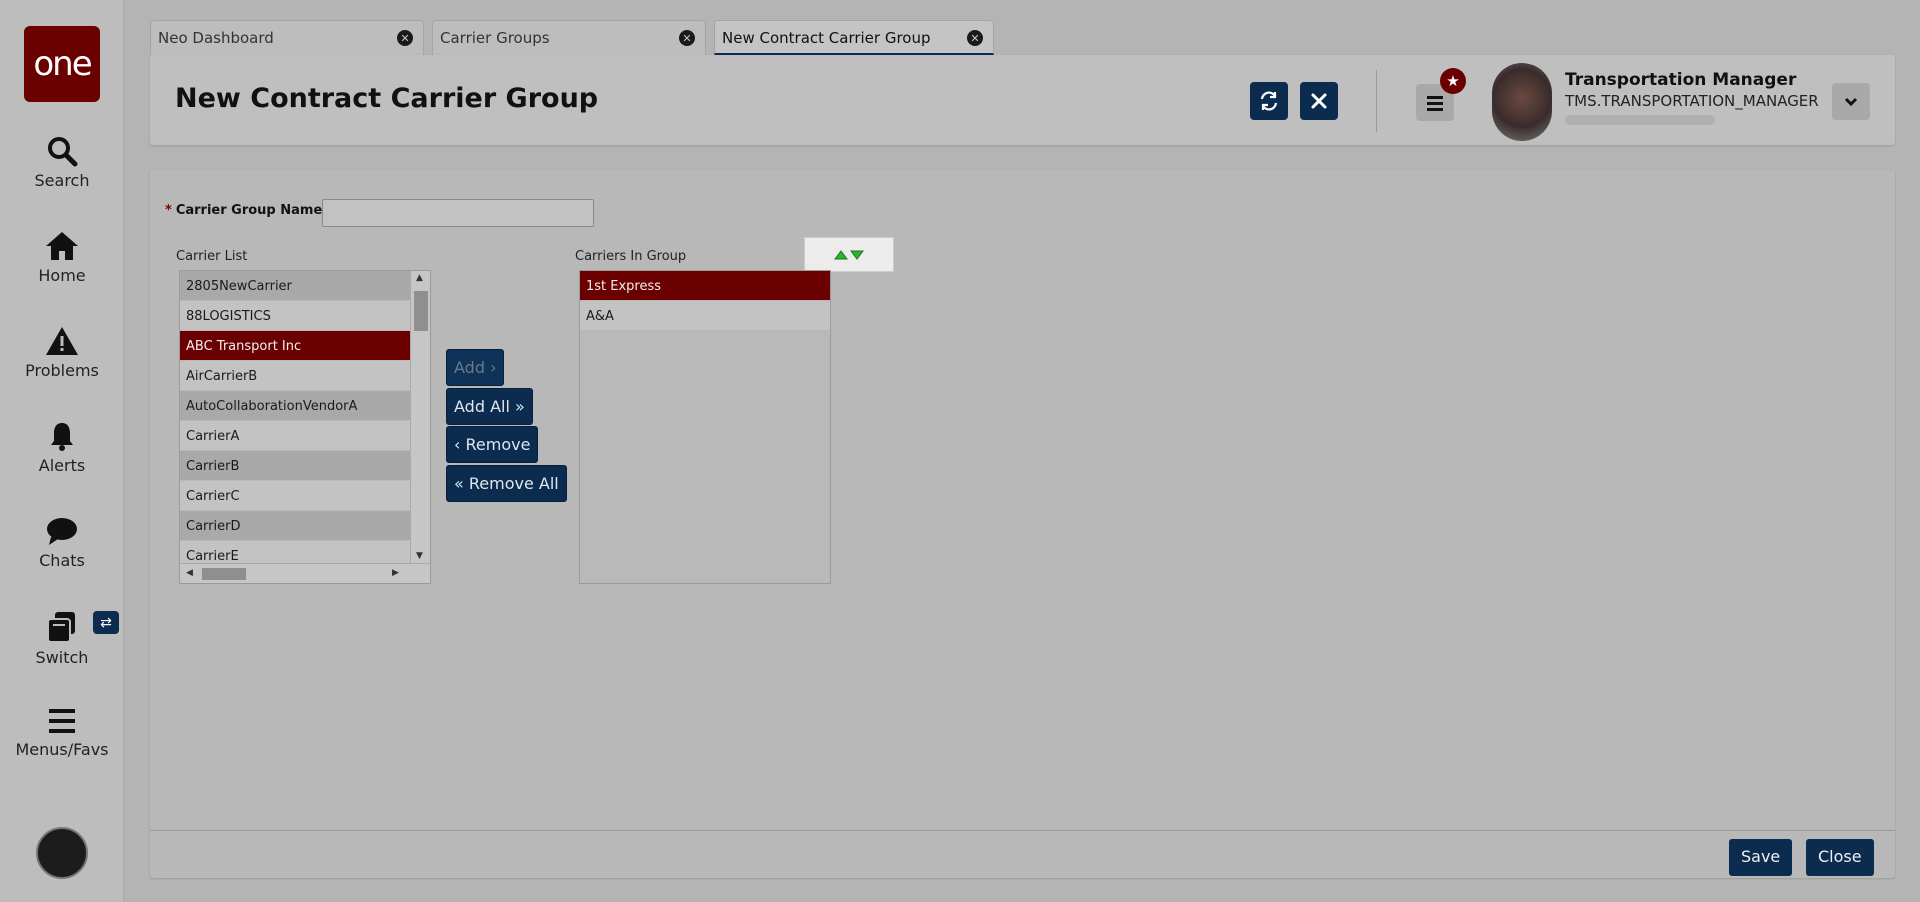  I want to click on nav-problems: Problems, so click(62, 352).